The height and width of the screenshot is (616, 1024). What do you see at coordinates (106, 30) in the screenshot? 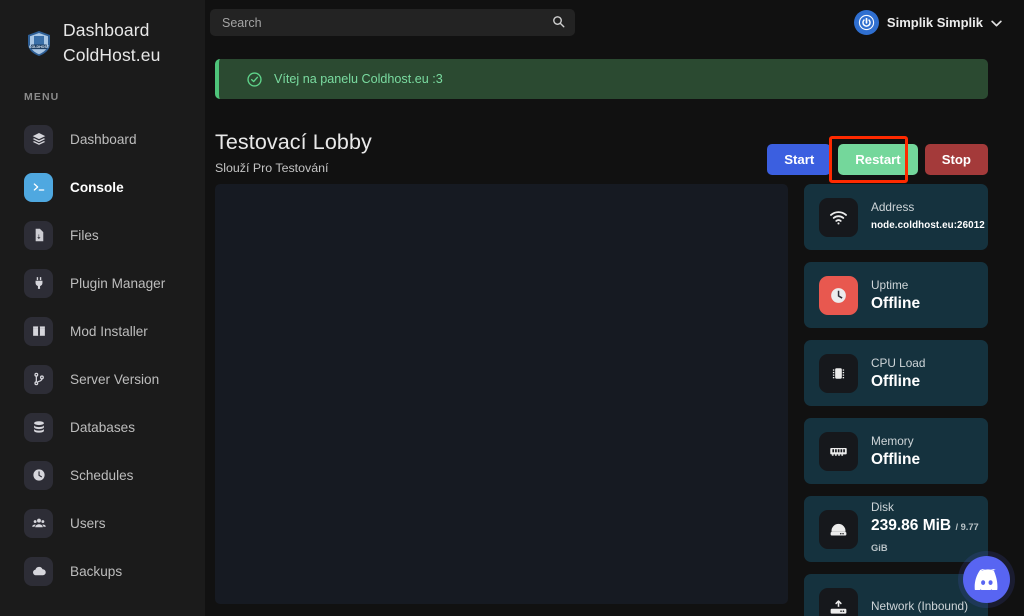
I see `brand-line-1: Dashboard` at bounding box center [106, 30].